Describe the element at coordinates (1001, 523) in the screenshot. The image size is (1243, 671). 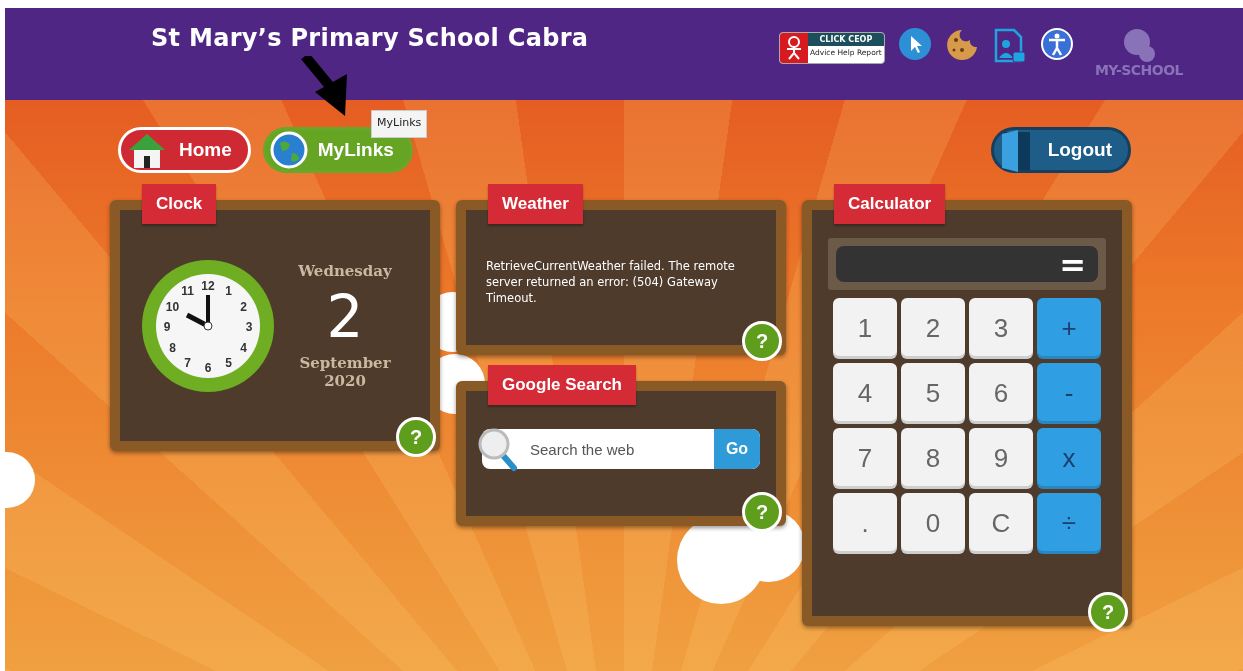
I see `calculator-key: C` at that location.